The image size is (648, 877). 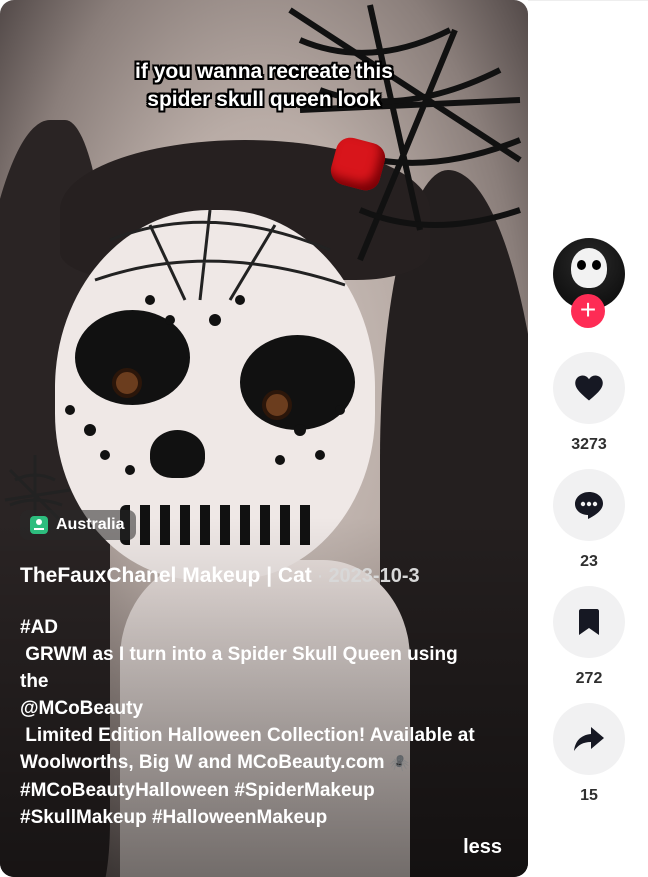 What do you see at coordinates (264, 99) in the screenshot?
I see `caption-line-2: spider skull queen look` at bounding box center [264, 99].